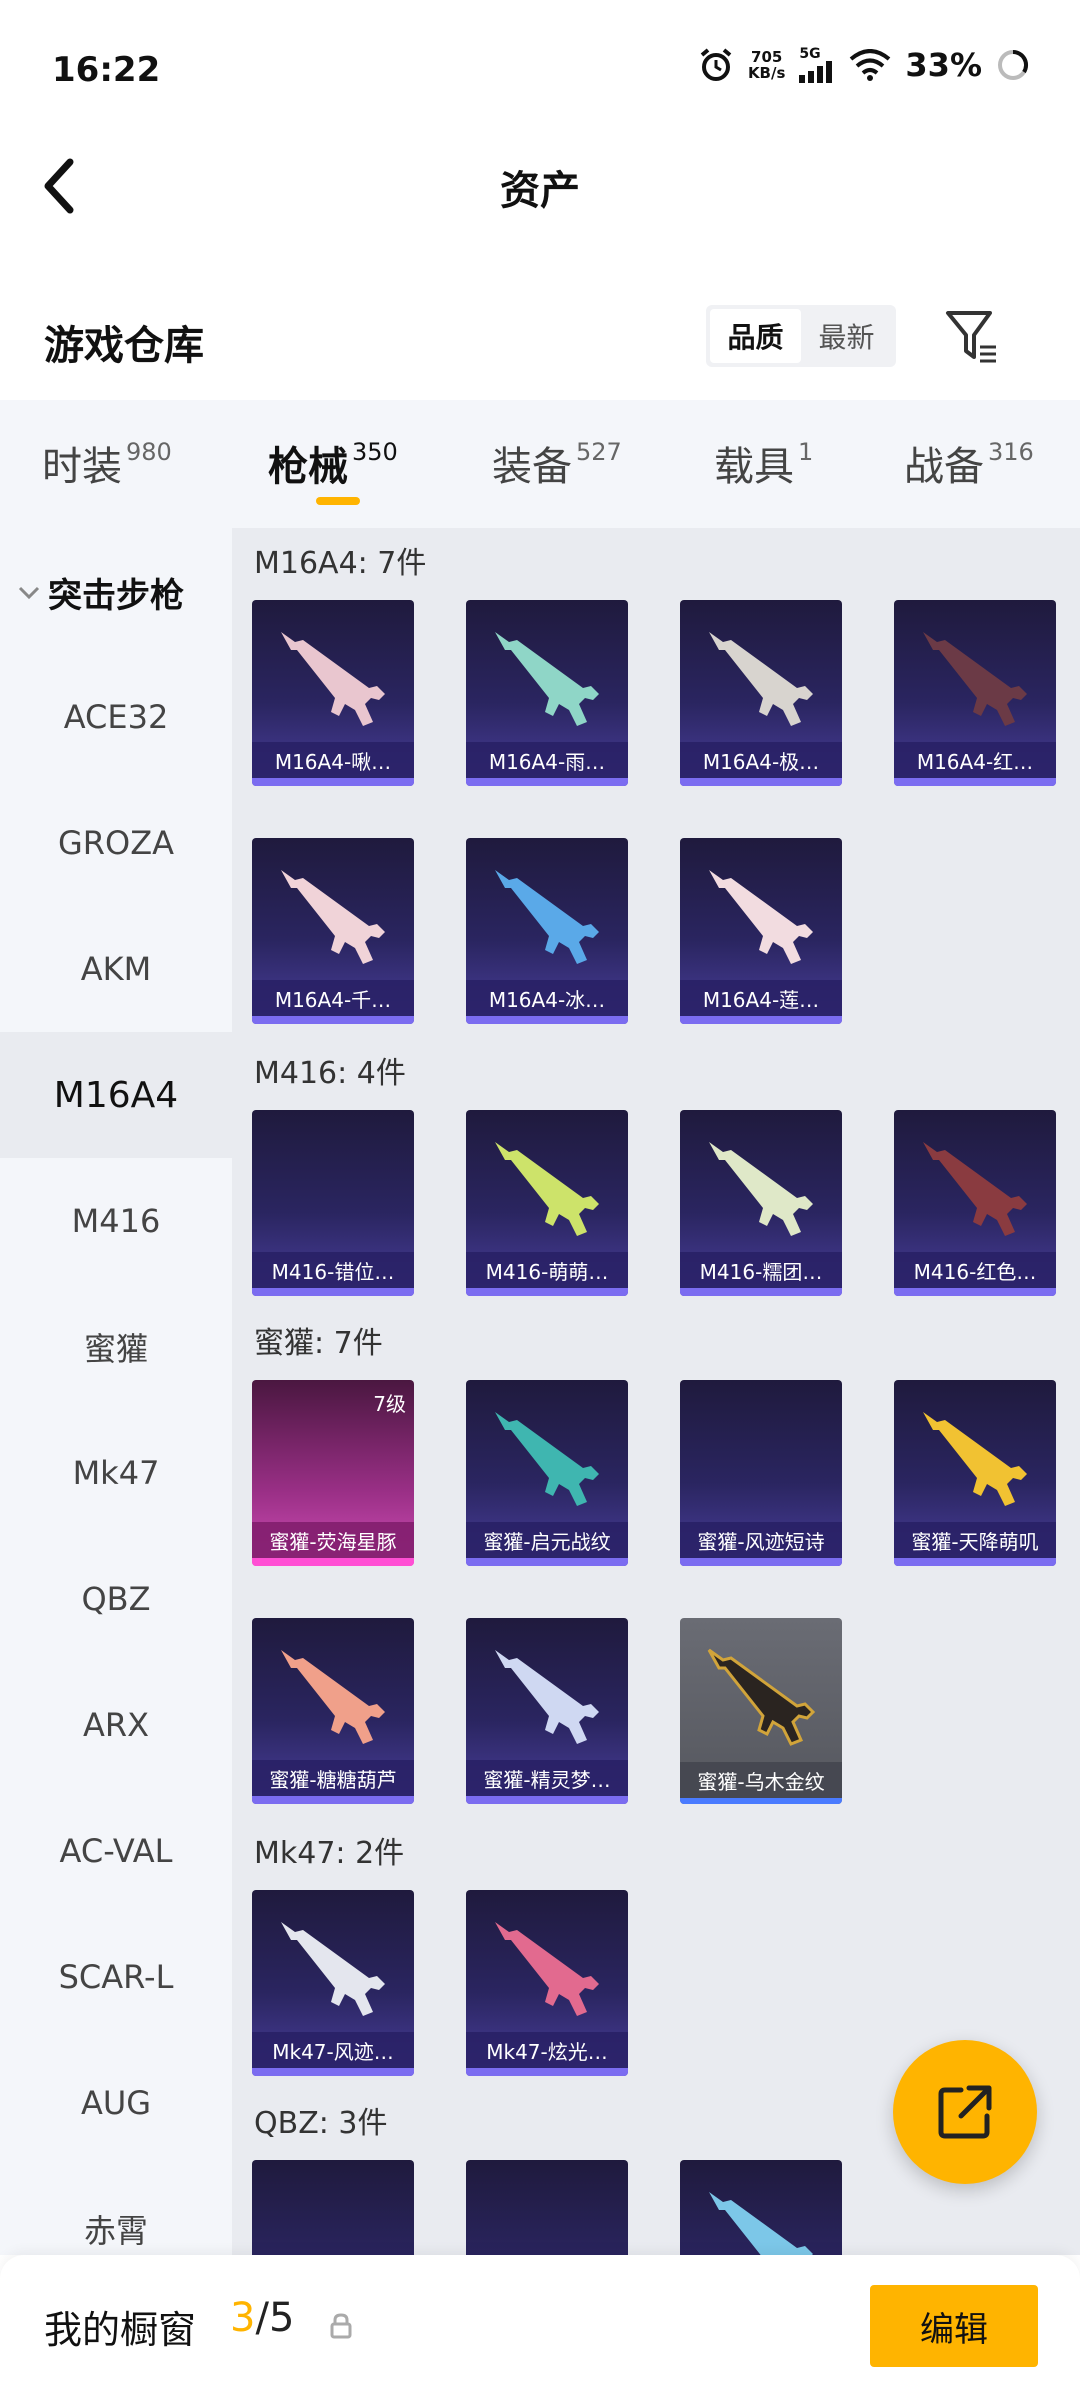  I want to click on skin-card: 7级 蜜獾-荧海星豚, so click(333, 1473).